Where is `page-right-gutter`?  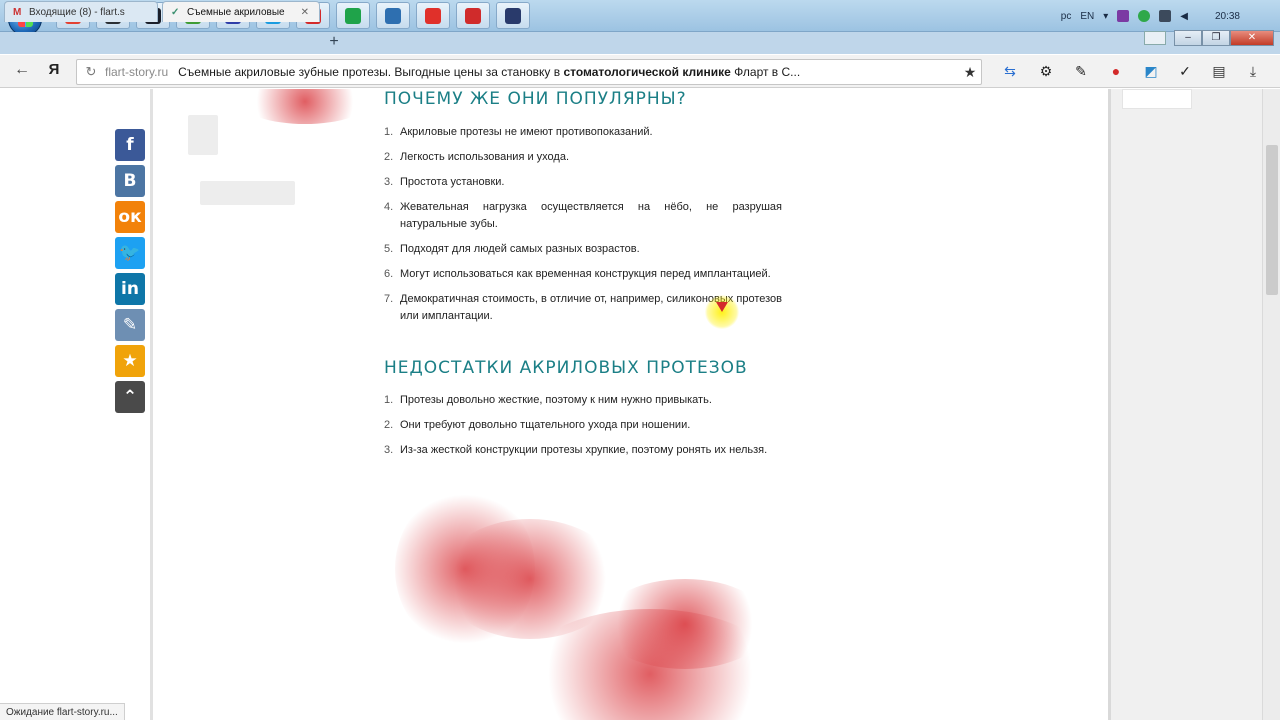
page-right-gutter is located at coordinates (1186, 404).